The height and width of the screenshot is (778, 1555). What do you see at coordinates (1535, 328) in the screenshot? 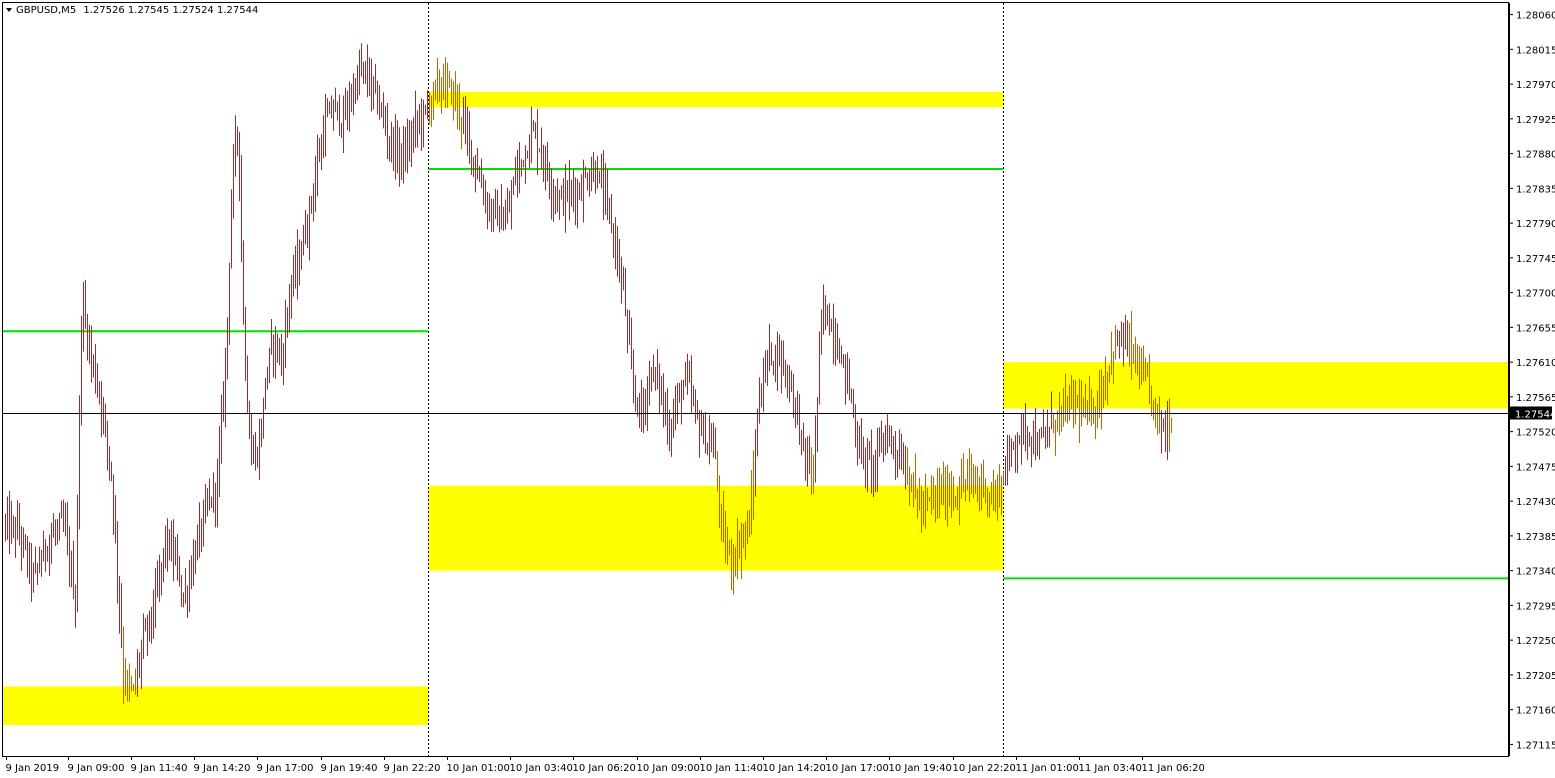
I see `price-tick-label: 1.27655` at bounding box center [1535, 328].